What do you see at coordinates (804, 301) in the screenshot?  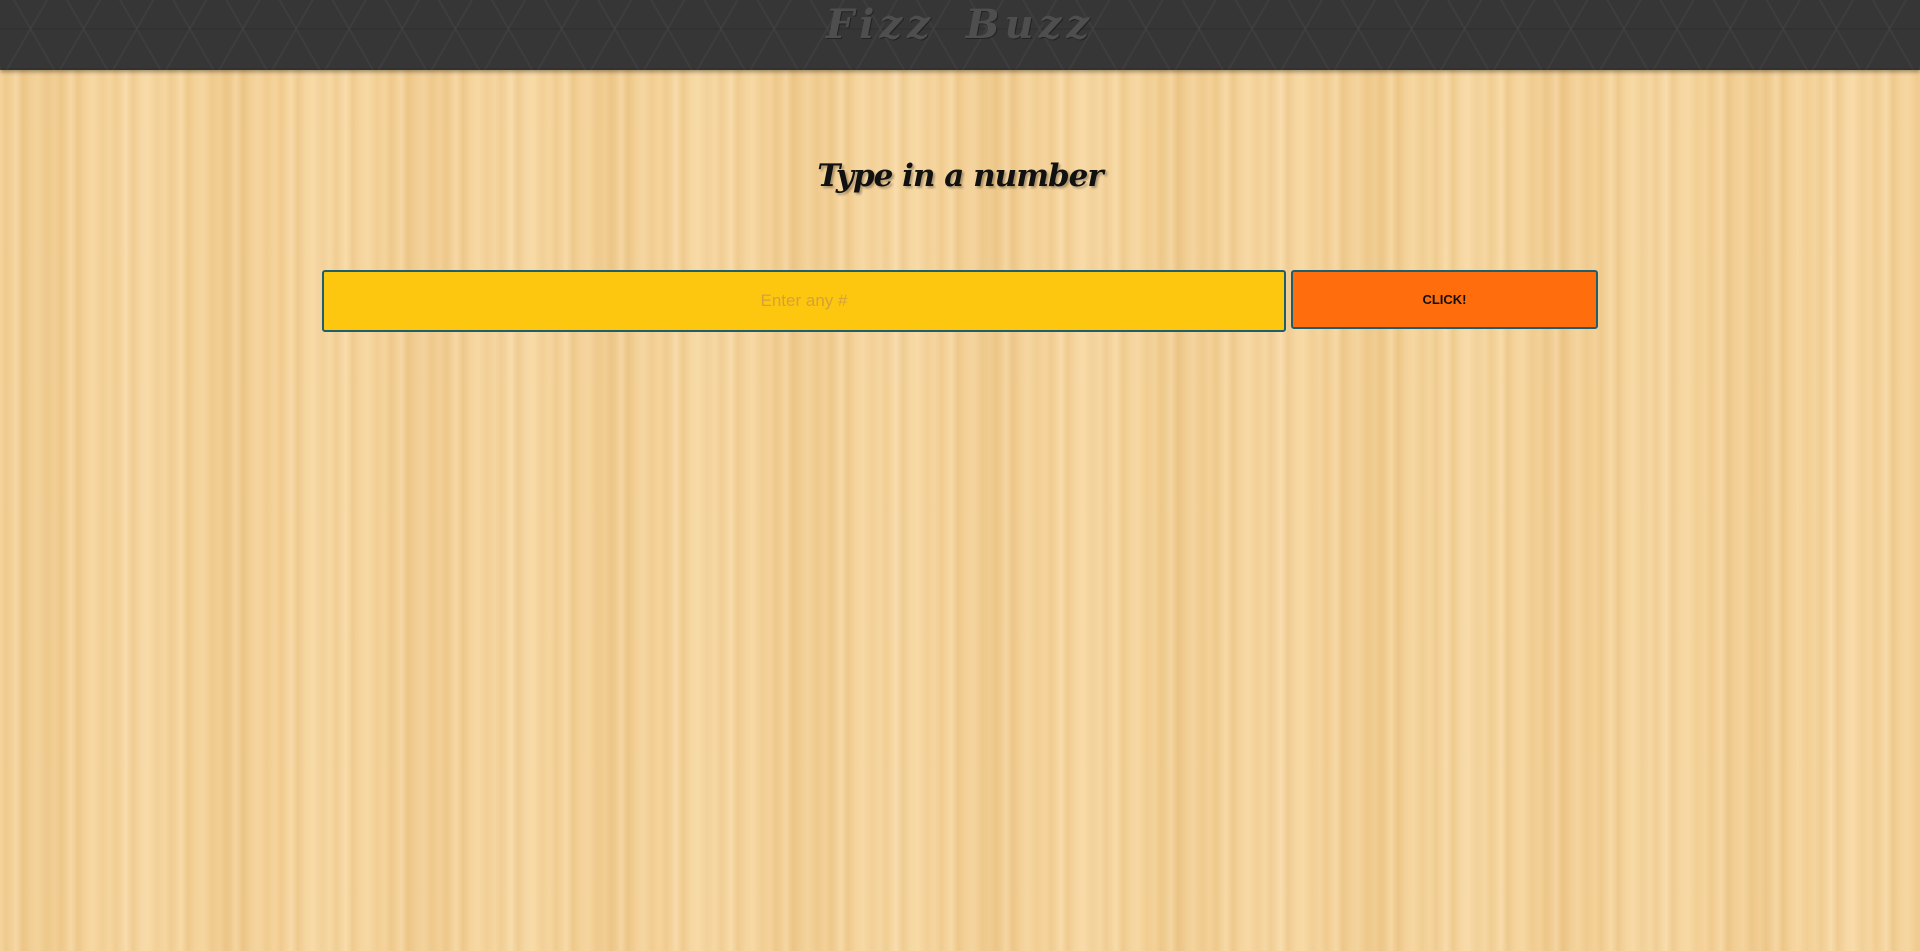 I see `number-input` at bounding box center [804, 301].